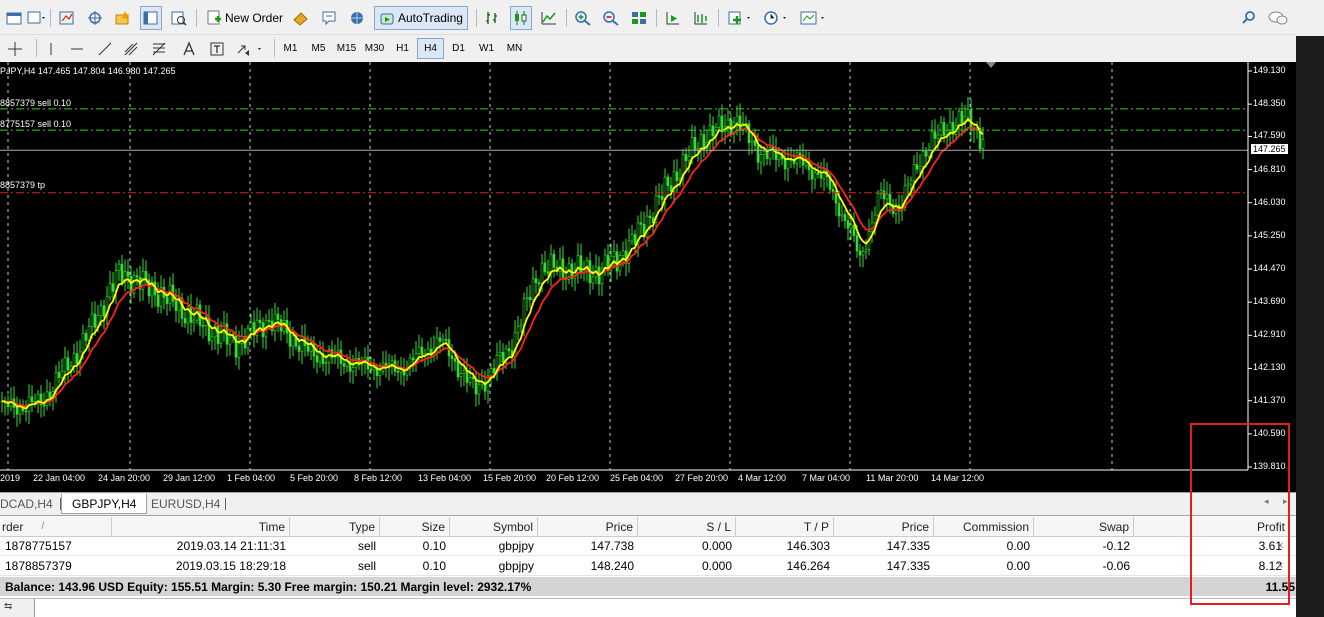 This screenshot has height=617, width=1324. Describe the element at coordinates (105, 48) in the screenshot. I see `trendline-icon` at that location.